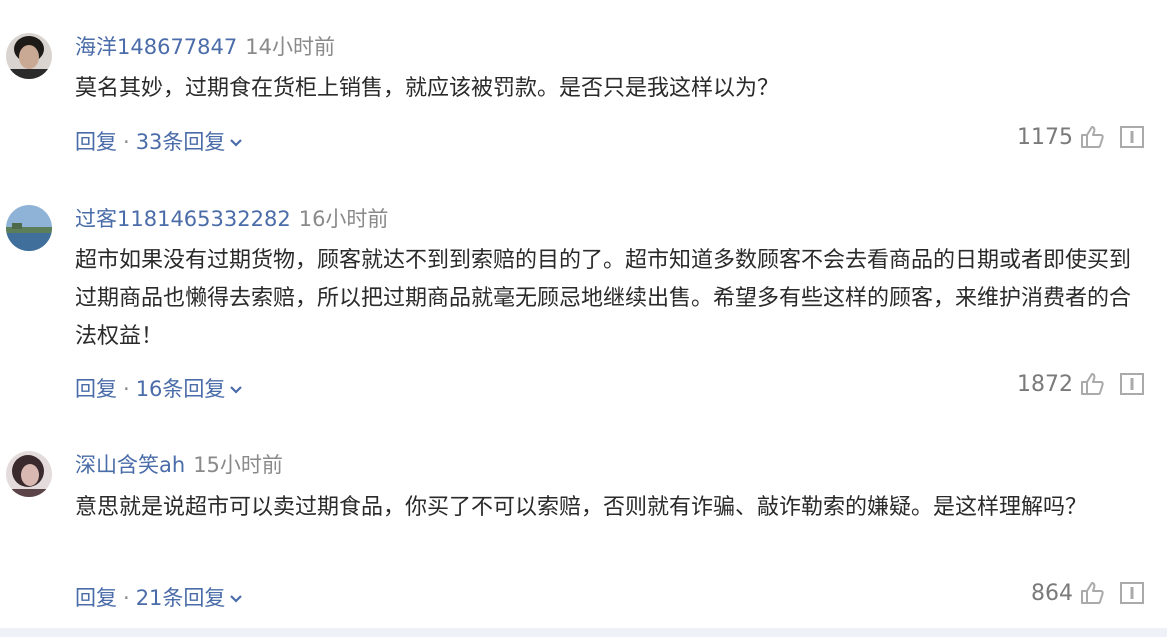  What do you see at coordinates (1045, 137) in the screenshot?
I see `like-count: 1175` at bounding box center [1045, 137].